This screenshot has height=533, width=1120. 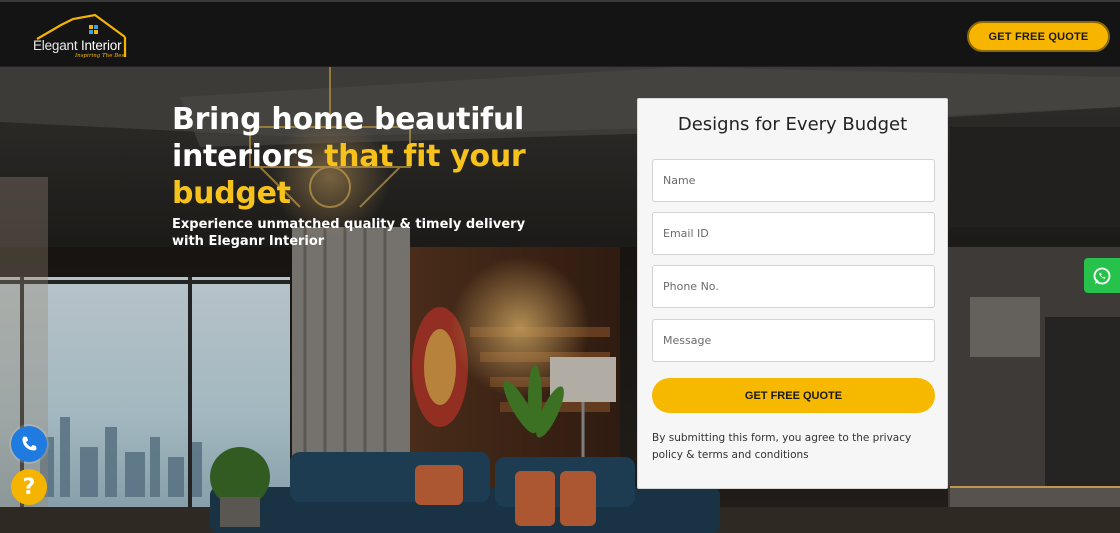 What do you see at coordinates (79, 37) in the screenshot?
I see `brand-logo: Elegant Interior Inspiring The Best` at bounding box center [79, 37].